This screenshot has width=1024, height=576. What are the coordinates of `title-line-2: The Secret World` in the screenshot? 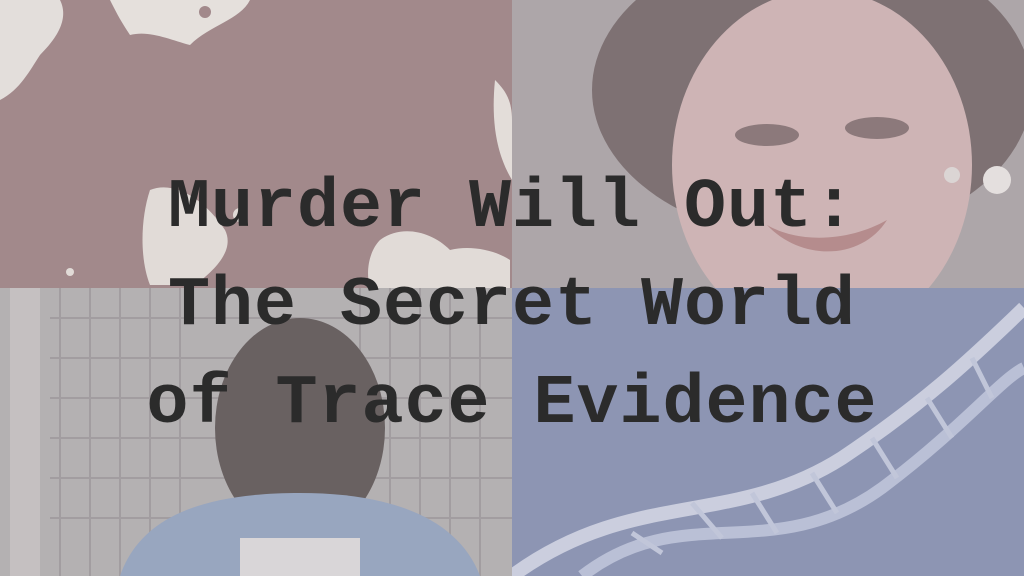 It's located at (512, 306).